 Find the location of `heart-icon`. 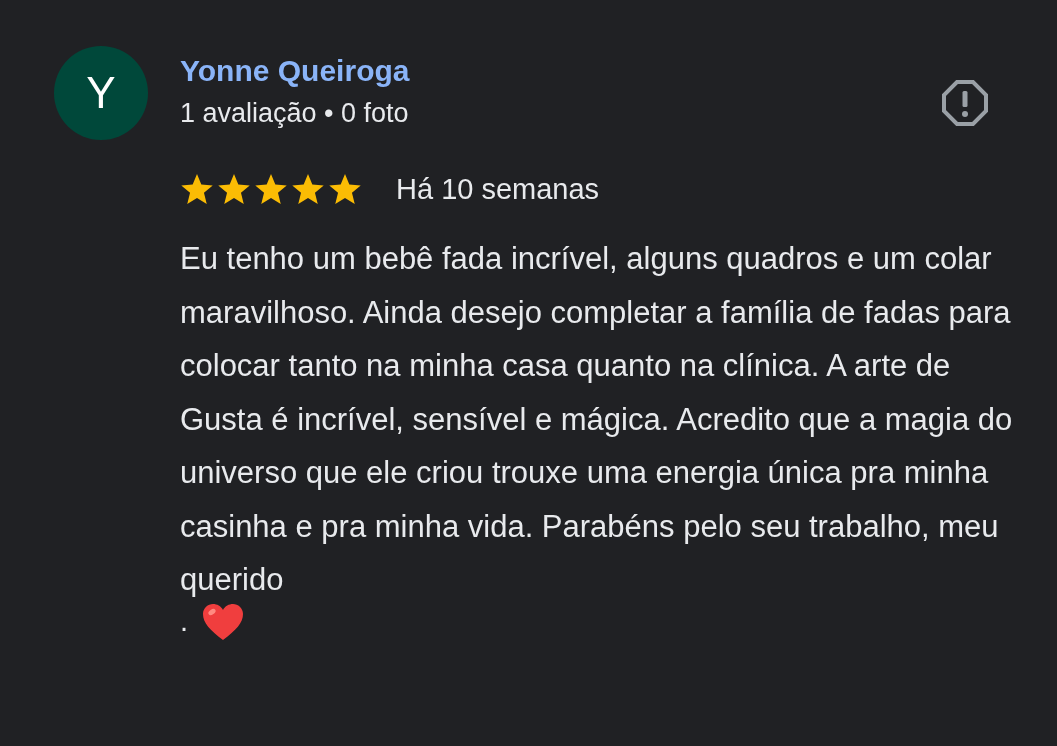

heart-icon is located at coordinates (223, 621).